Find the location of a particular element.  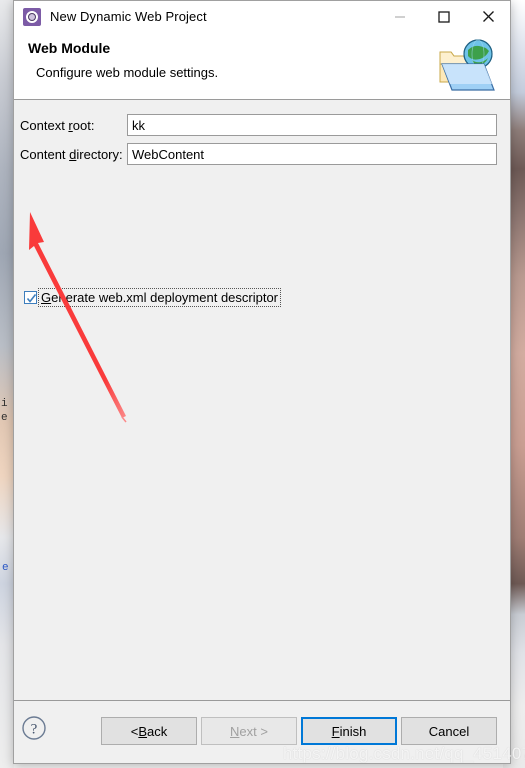

content-directory-row: Content directory: WebContent is located at coordinates (262, 154).